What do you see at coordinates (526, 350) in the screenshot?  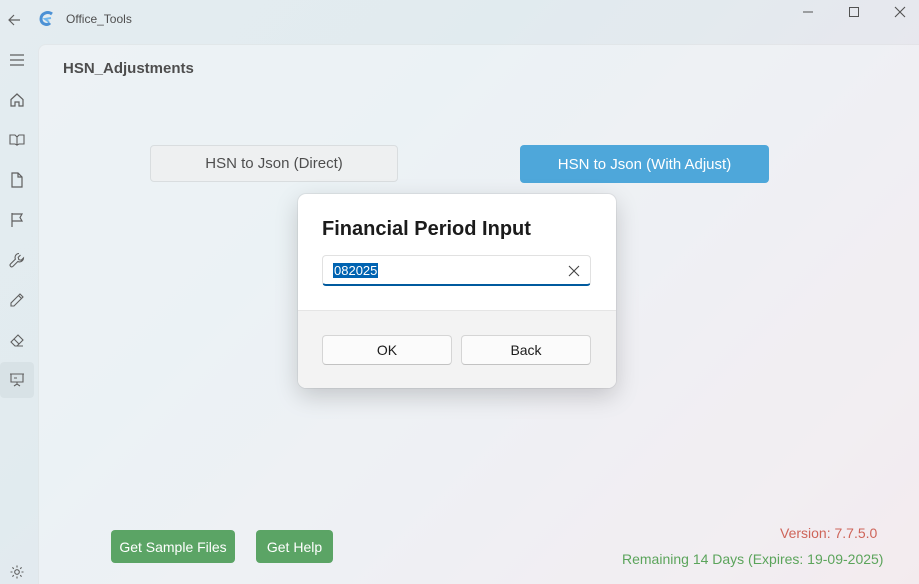 I see `back-button: Back` at bounding box center [526, 350].